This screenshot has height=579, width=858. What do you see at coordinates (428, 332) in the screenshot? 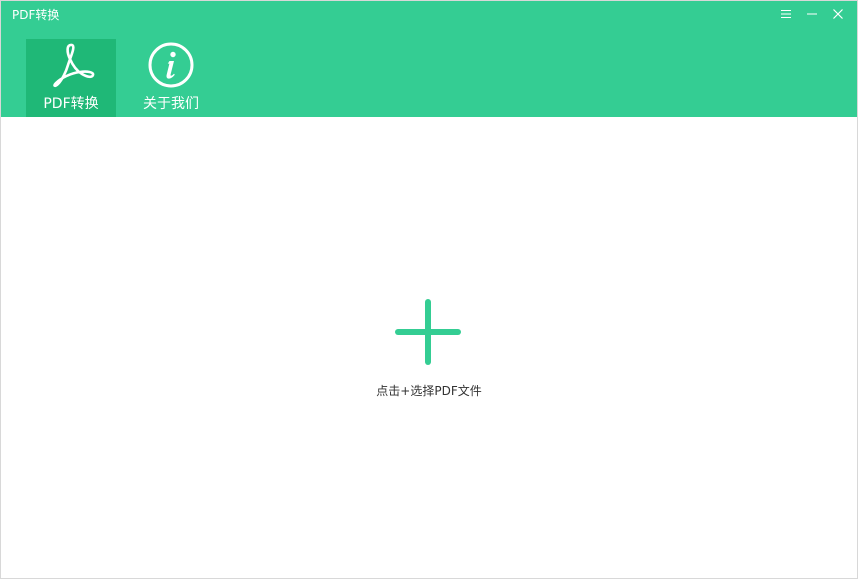
I see `plus-icon` at bounding box center [428, 332].